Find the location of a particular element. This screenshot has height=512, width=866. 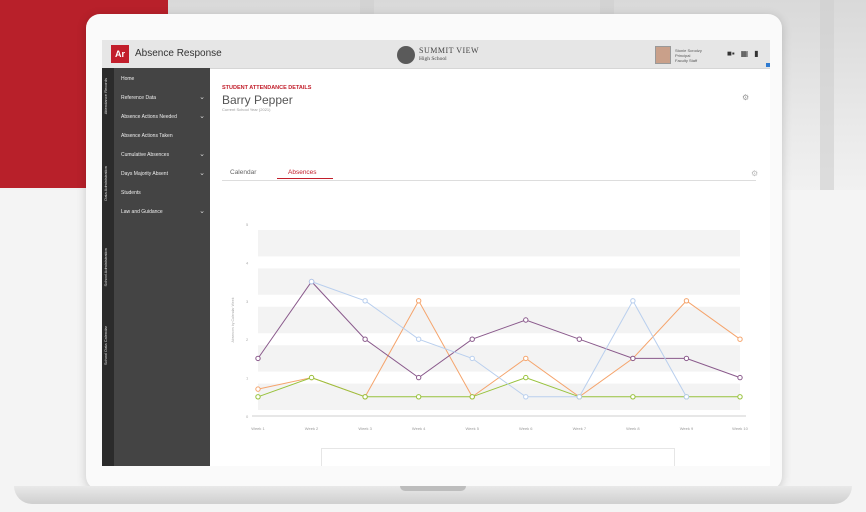

school-crest-icon is located at coordinates (406, 55).